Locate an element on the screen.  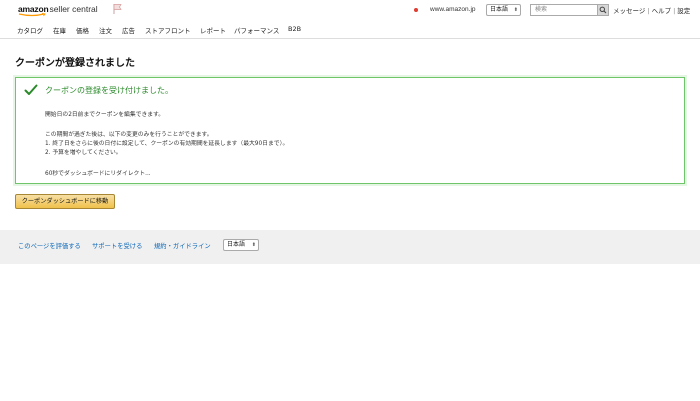
coupon-dashboard-button: クーポンダッシュボードに移動 is located at coordinates (65, 201).